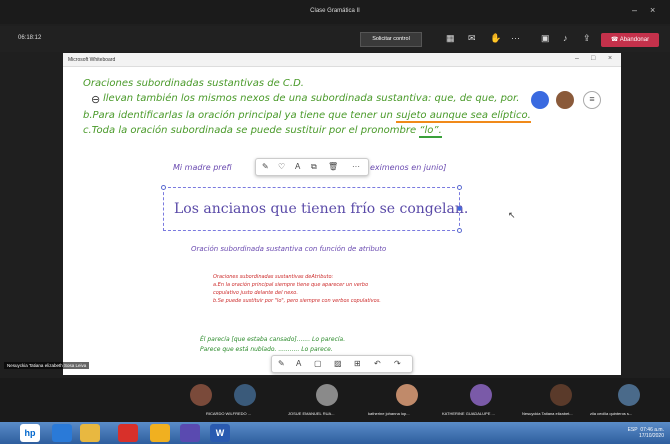 This screenshot has height=444, width=670. Describe the element at coordinates (342, 60) in the screenshot. I see `whiteboard-titlebar: Microsoft Whiteboard – □ ×` at that location.